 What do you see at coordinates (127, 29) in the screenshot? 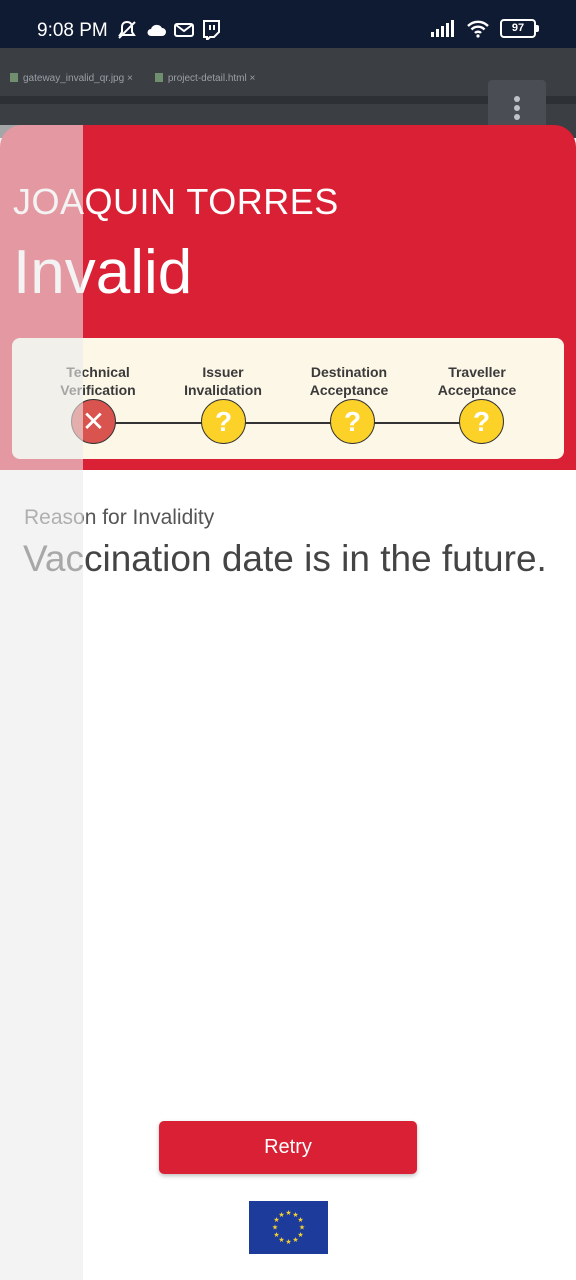
I see `mute-icon` at bounding box center [127, 29].